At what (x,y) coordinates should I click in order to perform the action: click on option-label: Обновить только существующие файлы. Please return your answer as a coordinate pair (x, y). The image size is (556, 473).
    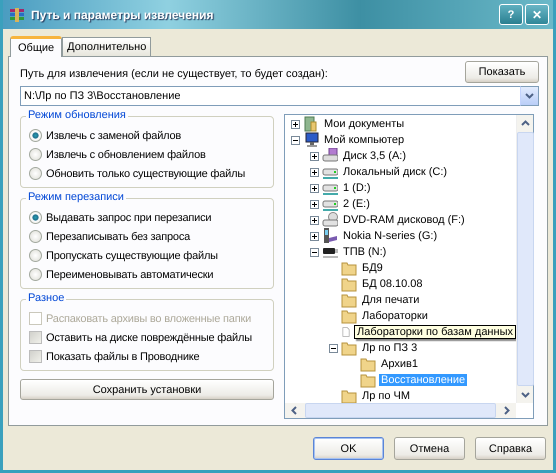
    Looking at the image, I should click on (146, 174).